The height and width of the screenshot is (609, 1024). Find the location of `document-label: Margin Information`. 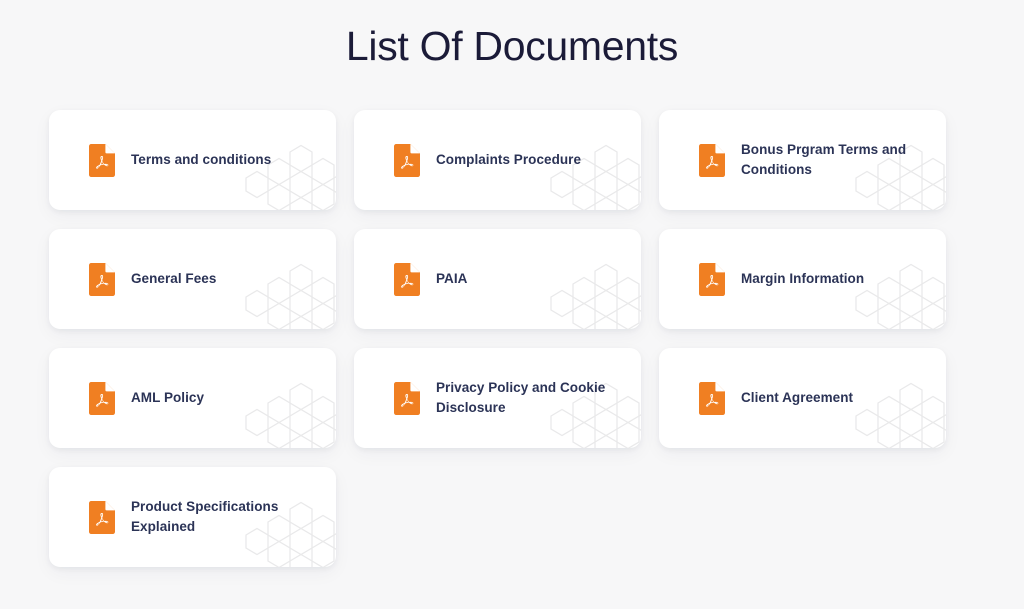

document-label: Margin Information is located at coordinates (803, 279).